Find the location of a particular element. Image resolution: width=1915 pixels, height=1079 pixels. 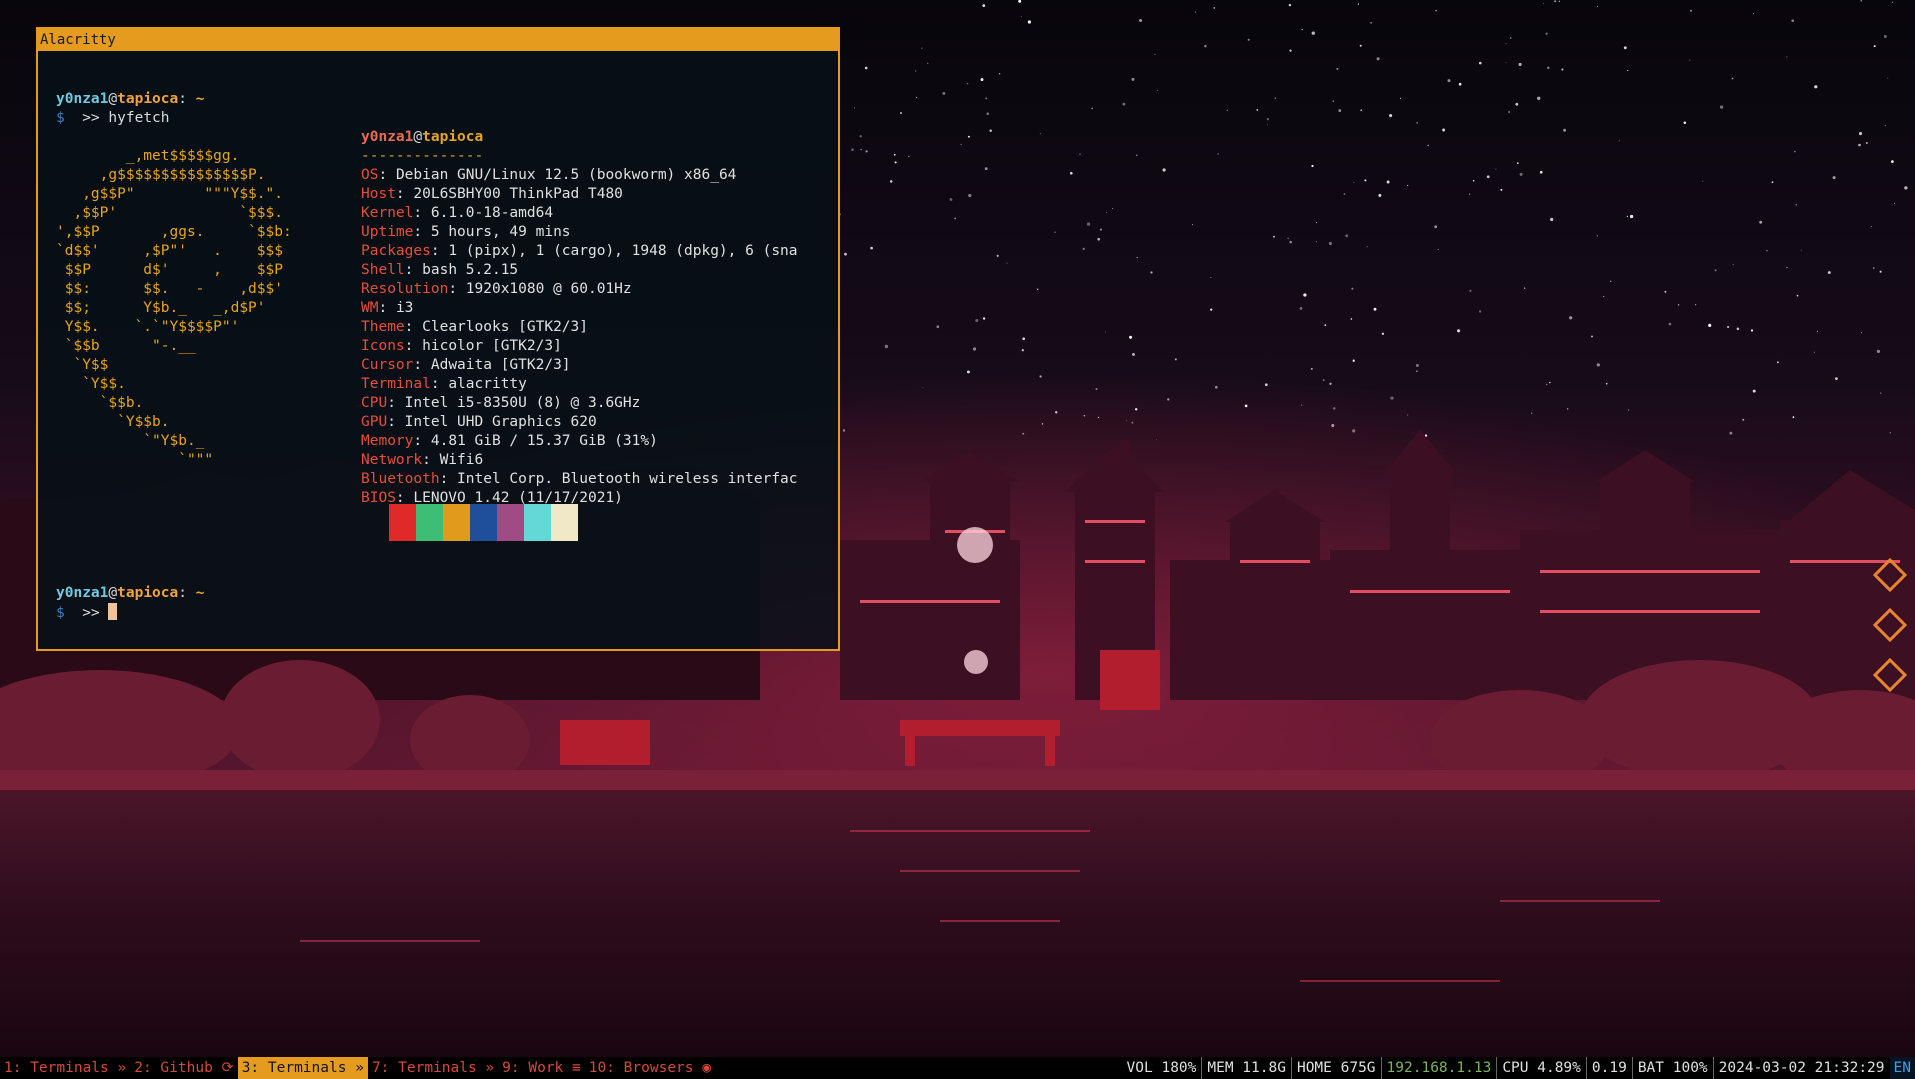

workspace-label: 2: Github is located at coordinates (173, 1068).